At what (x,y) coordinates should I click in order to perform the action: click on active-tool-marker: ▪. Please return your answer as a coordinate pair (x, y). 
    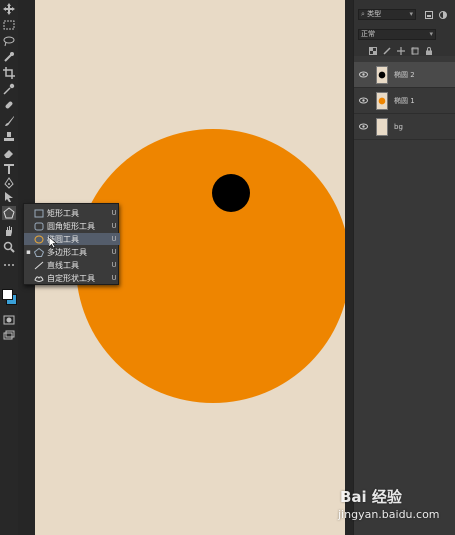
    Looking at the image, I should click on (28, 252).